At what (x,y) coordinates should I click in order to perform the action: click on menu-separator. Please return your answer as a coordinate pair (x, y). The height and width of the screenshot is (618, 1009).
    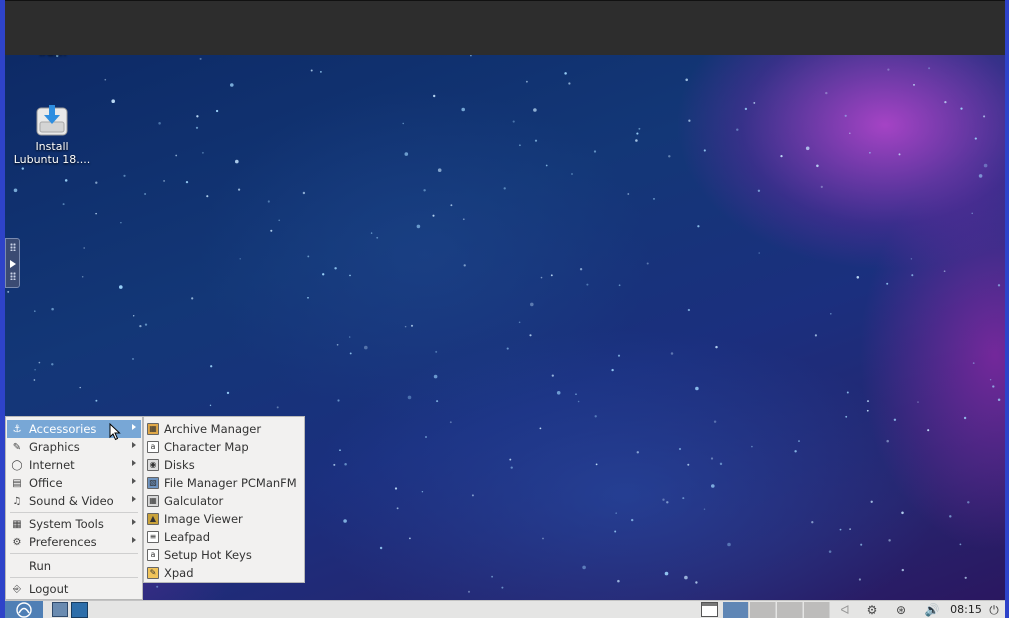
    Looking at the image, I should click on (74, 553).